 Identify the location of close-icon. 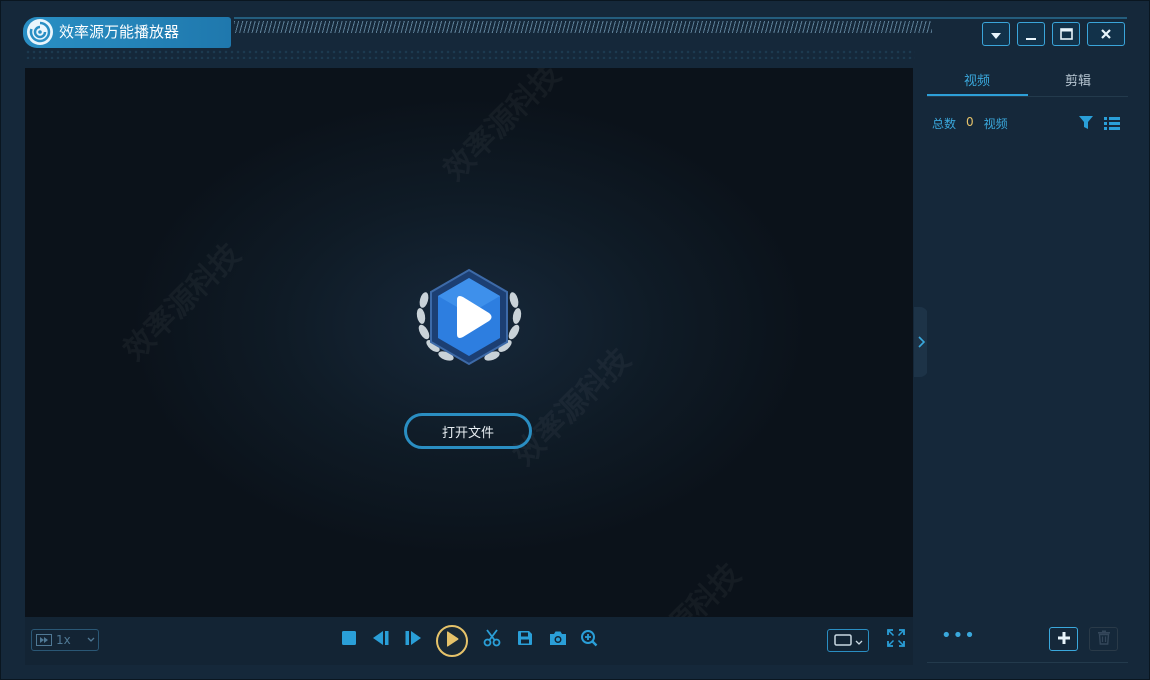
(1106, 34).